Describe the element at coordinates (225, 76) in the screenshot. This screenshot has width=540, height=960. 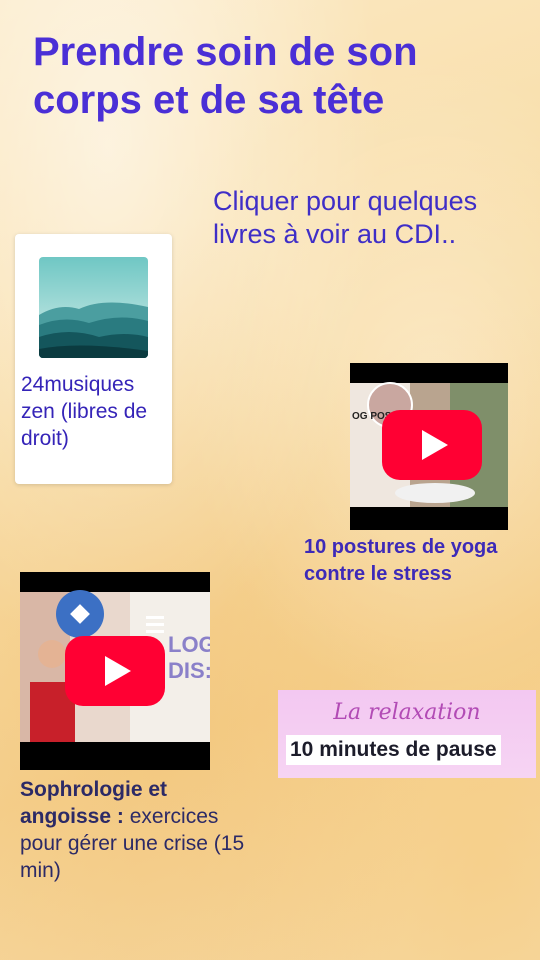
I see `page-title: Prendre soin de son corps et de sa tête` at that location.